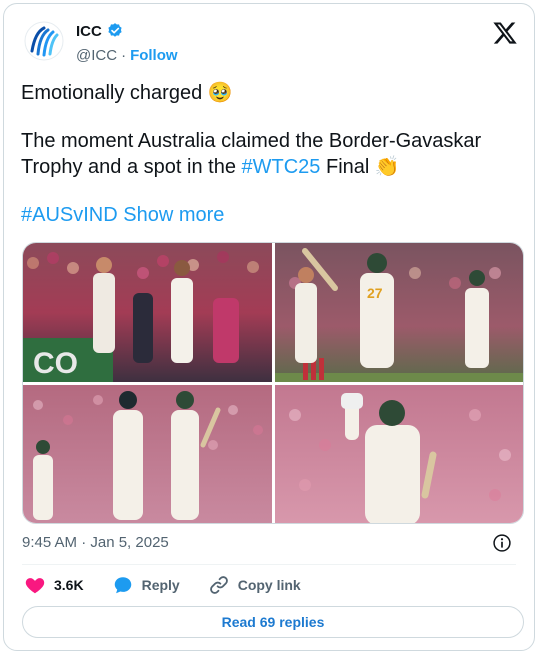  What do you see at coordinates (347, 167) in the screenshot?
I see `tweet-text-final: Final` at bounding box center [347, 167].